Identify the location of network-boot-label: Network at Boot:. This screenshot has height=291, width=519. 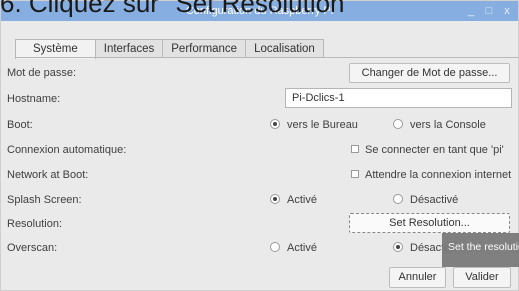
(48, 175).